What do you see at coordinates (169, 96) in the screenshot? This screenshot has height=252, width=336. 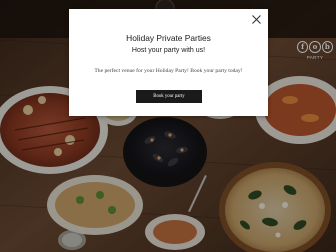 I see `book-party-button: Book your party` at bounding box center [169, 96].